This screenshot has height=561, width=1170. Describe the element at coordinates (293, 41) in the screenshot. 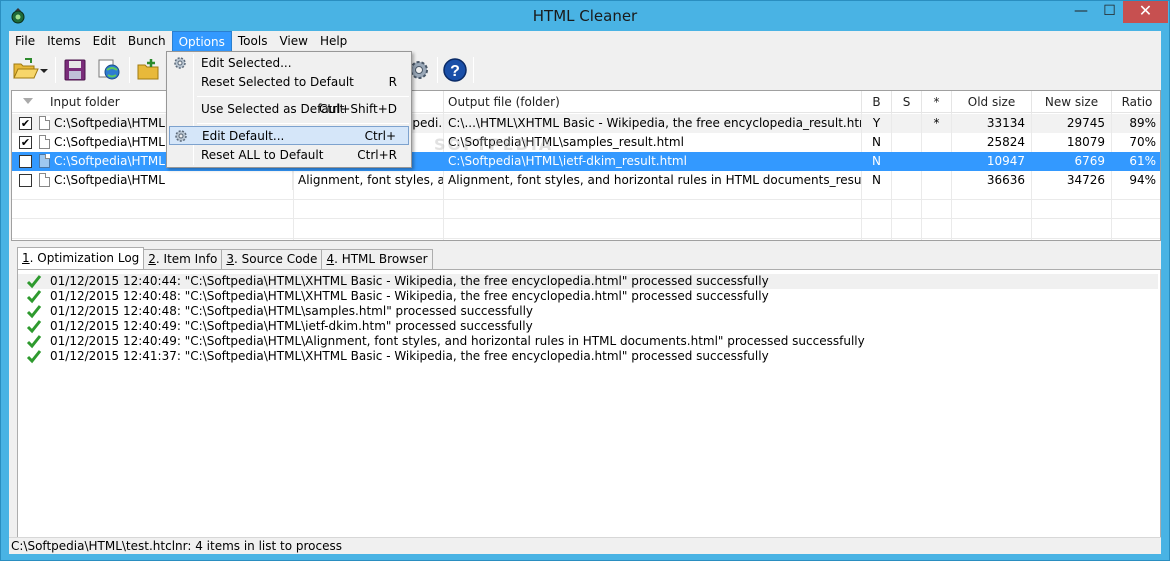

I see `menu-view: View` at that location.